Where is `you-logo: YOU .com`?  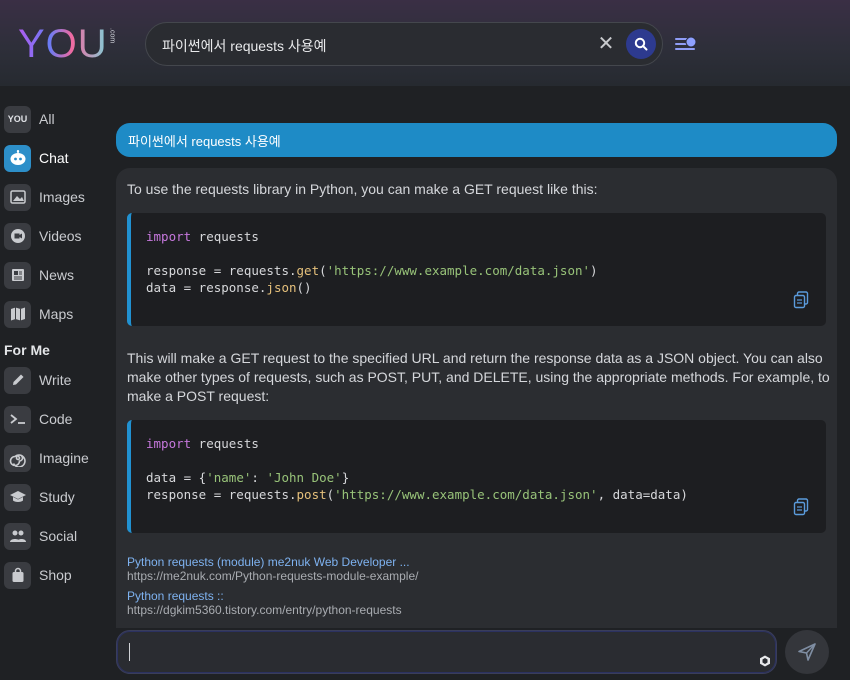
you-logo: YOU .com is located at coordinates (67, 44).